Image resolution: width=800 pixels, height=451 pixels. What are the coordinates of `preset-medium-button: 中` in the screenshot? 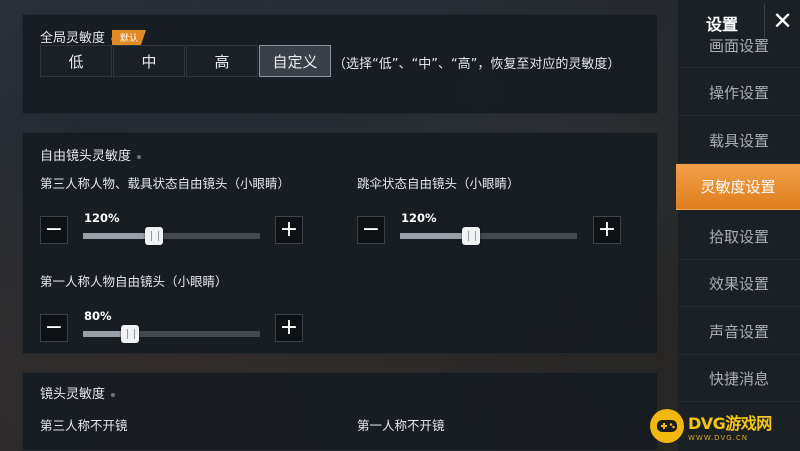 It's located at (149, 61).